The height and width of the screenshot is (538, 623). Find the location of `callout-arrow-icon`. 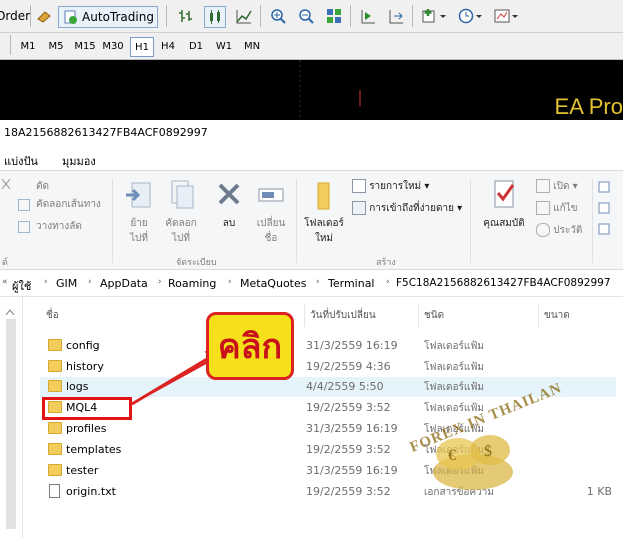

callout-arrow-icon is located at coordinates (175, 378).